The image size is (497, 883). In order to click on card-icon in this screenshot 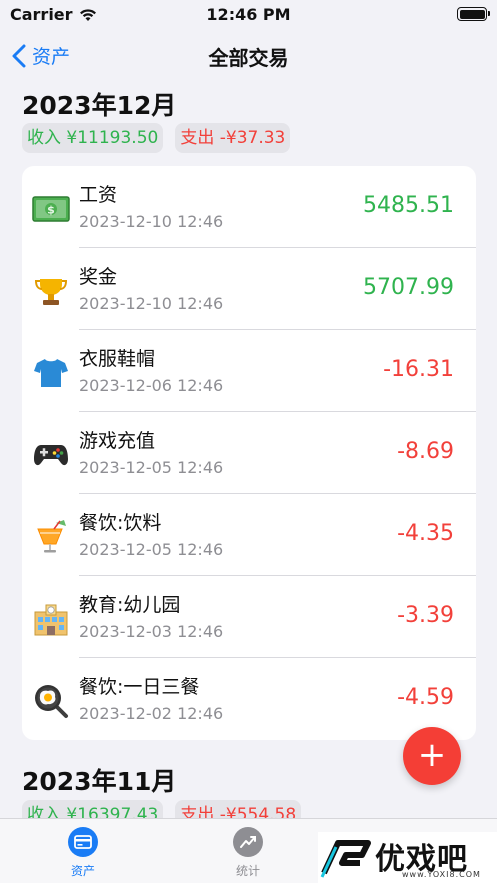, I will do `click(83, 842)`.